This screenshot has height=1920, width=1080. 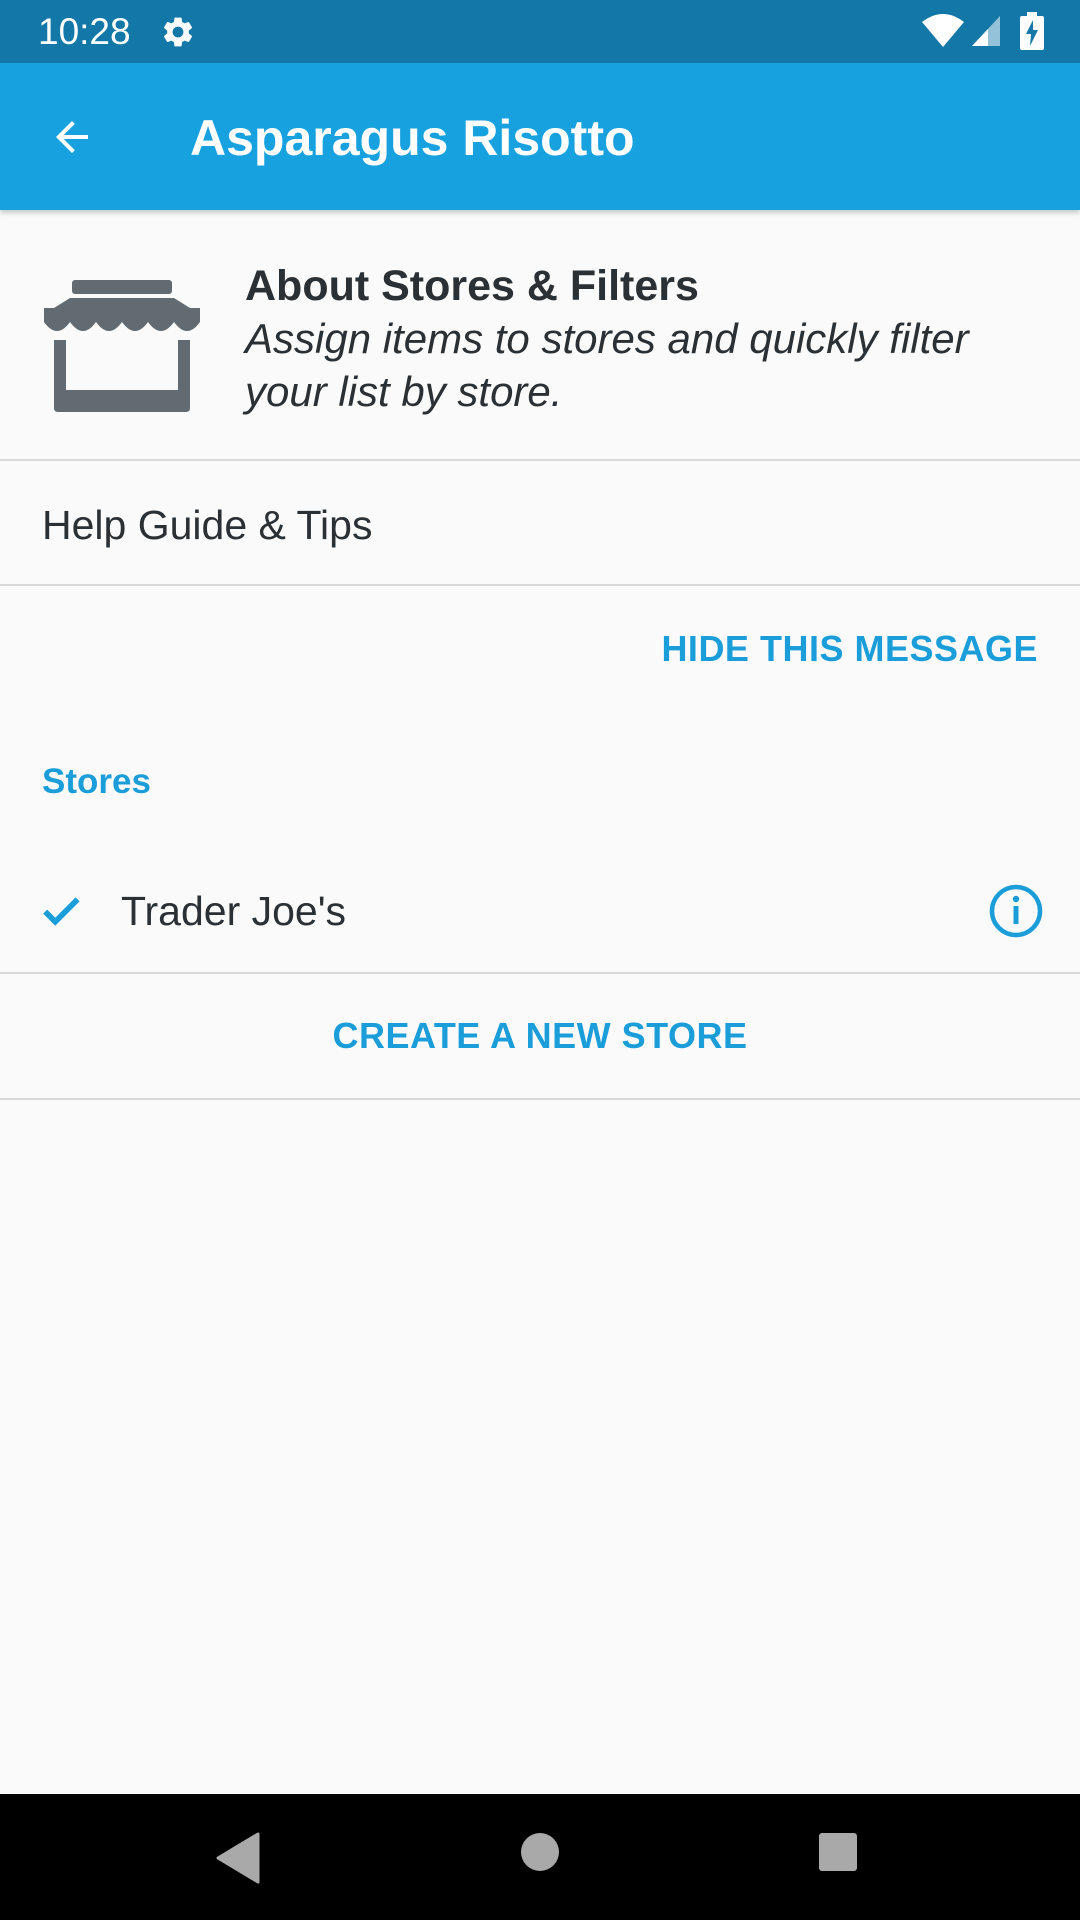 What do you see at coordinates (849, 649) in the screenshot?
I see `hide-message-button: HIDE THIS MESSAGE` at bounding box center [849, 649].